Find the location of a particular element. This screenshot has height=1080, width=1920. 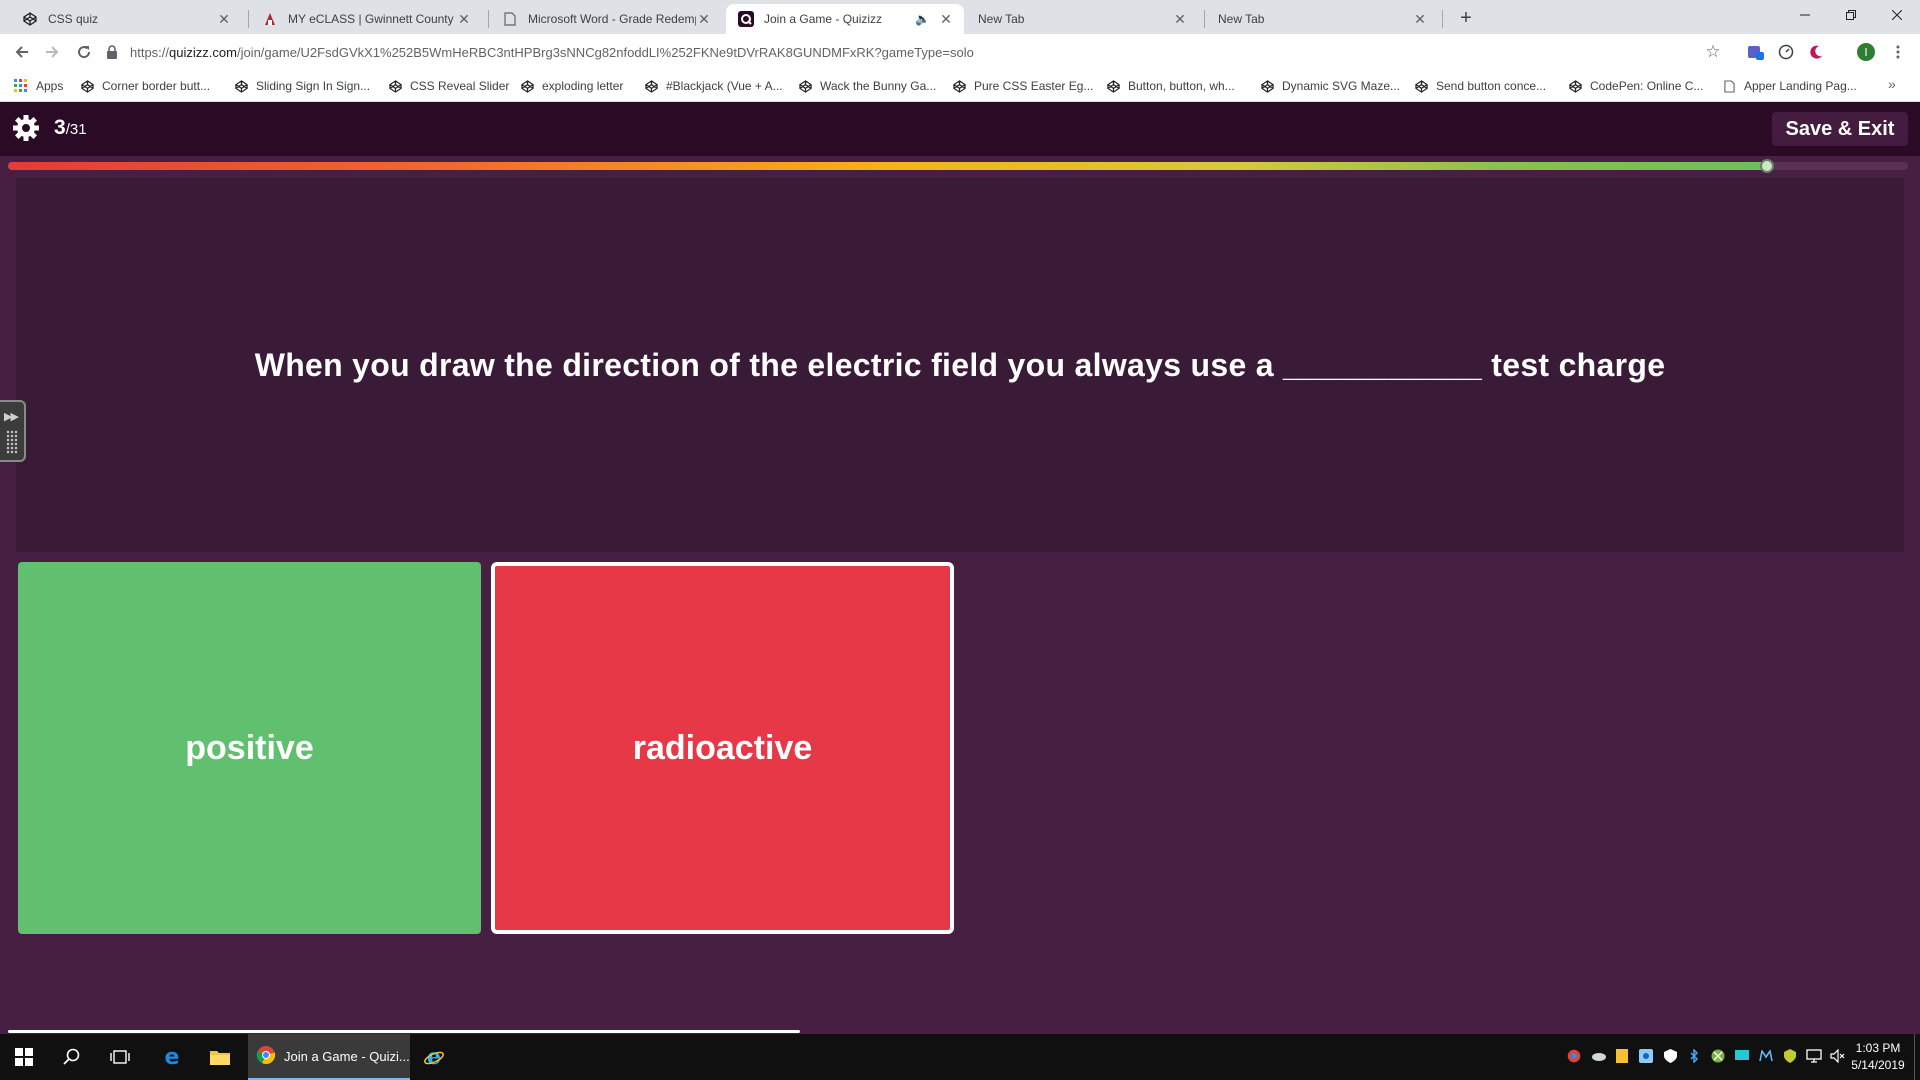

current-question-number: 3 is located at coordinates (60, 127).